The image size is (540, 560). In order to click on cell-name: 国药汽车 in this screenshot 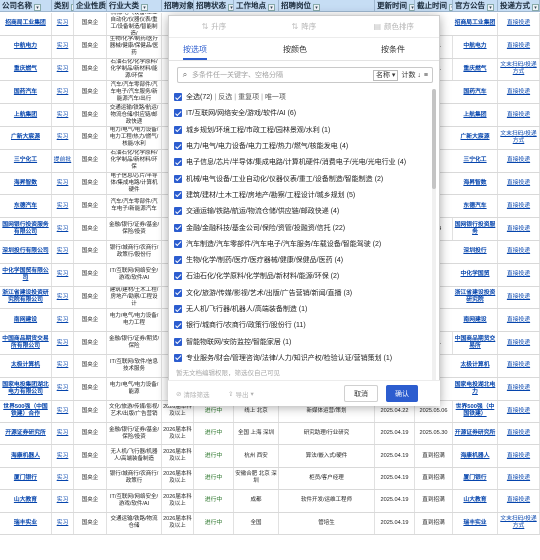, I will do `click(26, 92)`.